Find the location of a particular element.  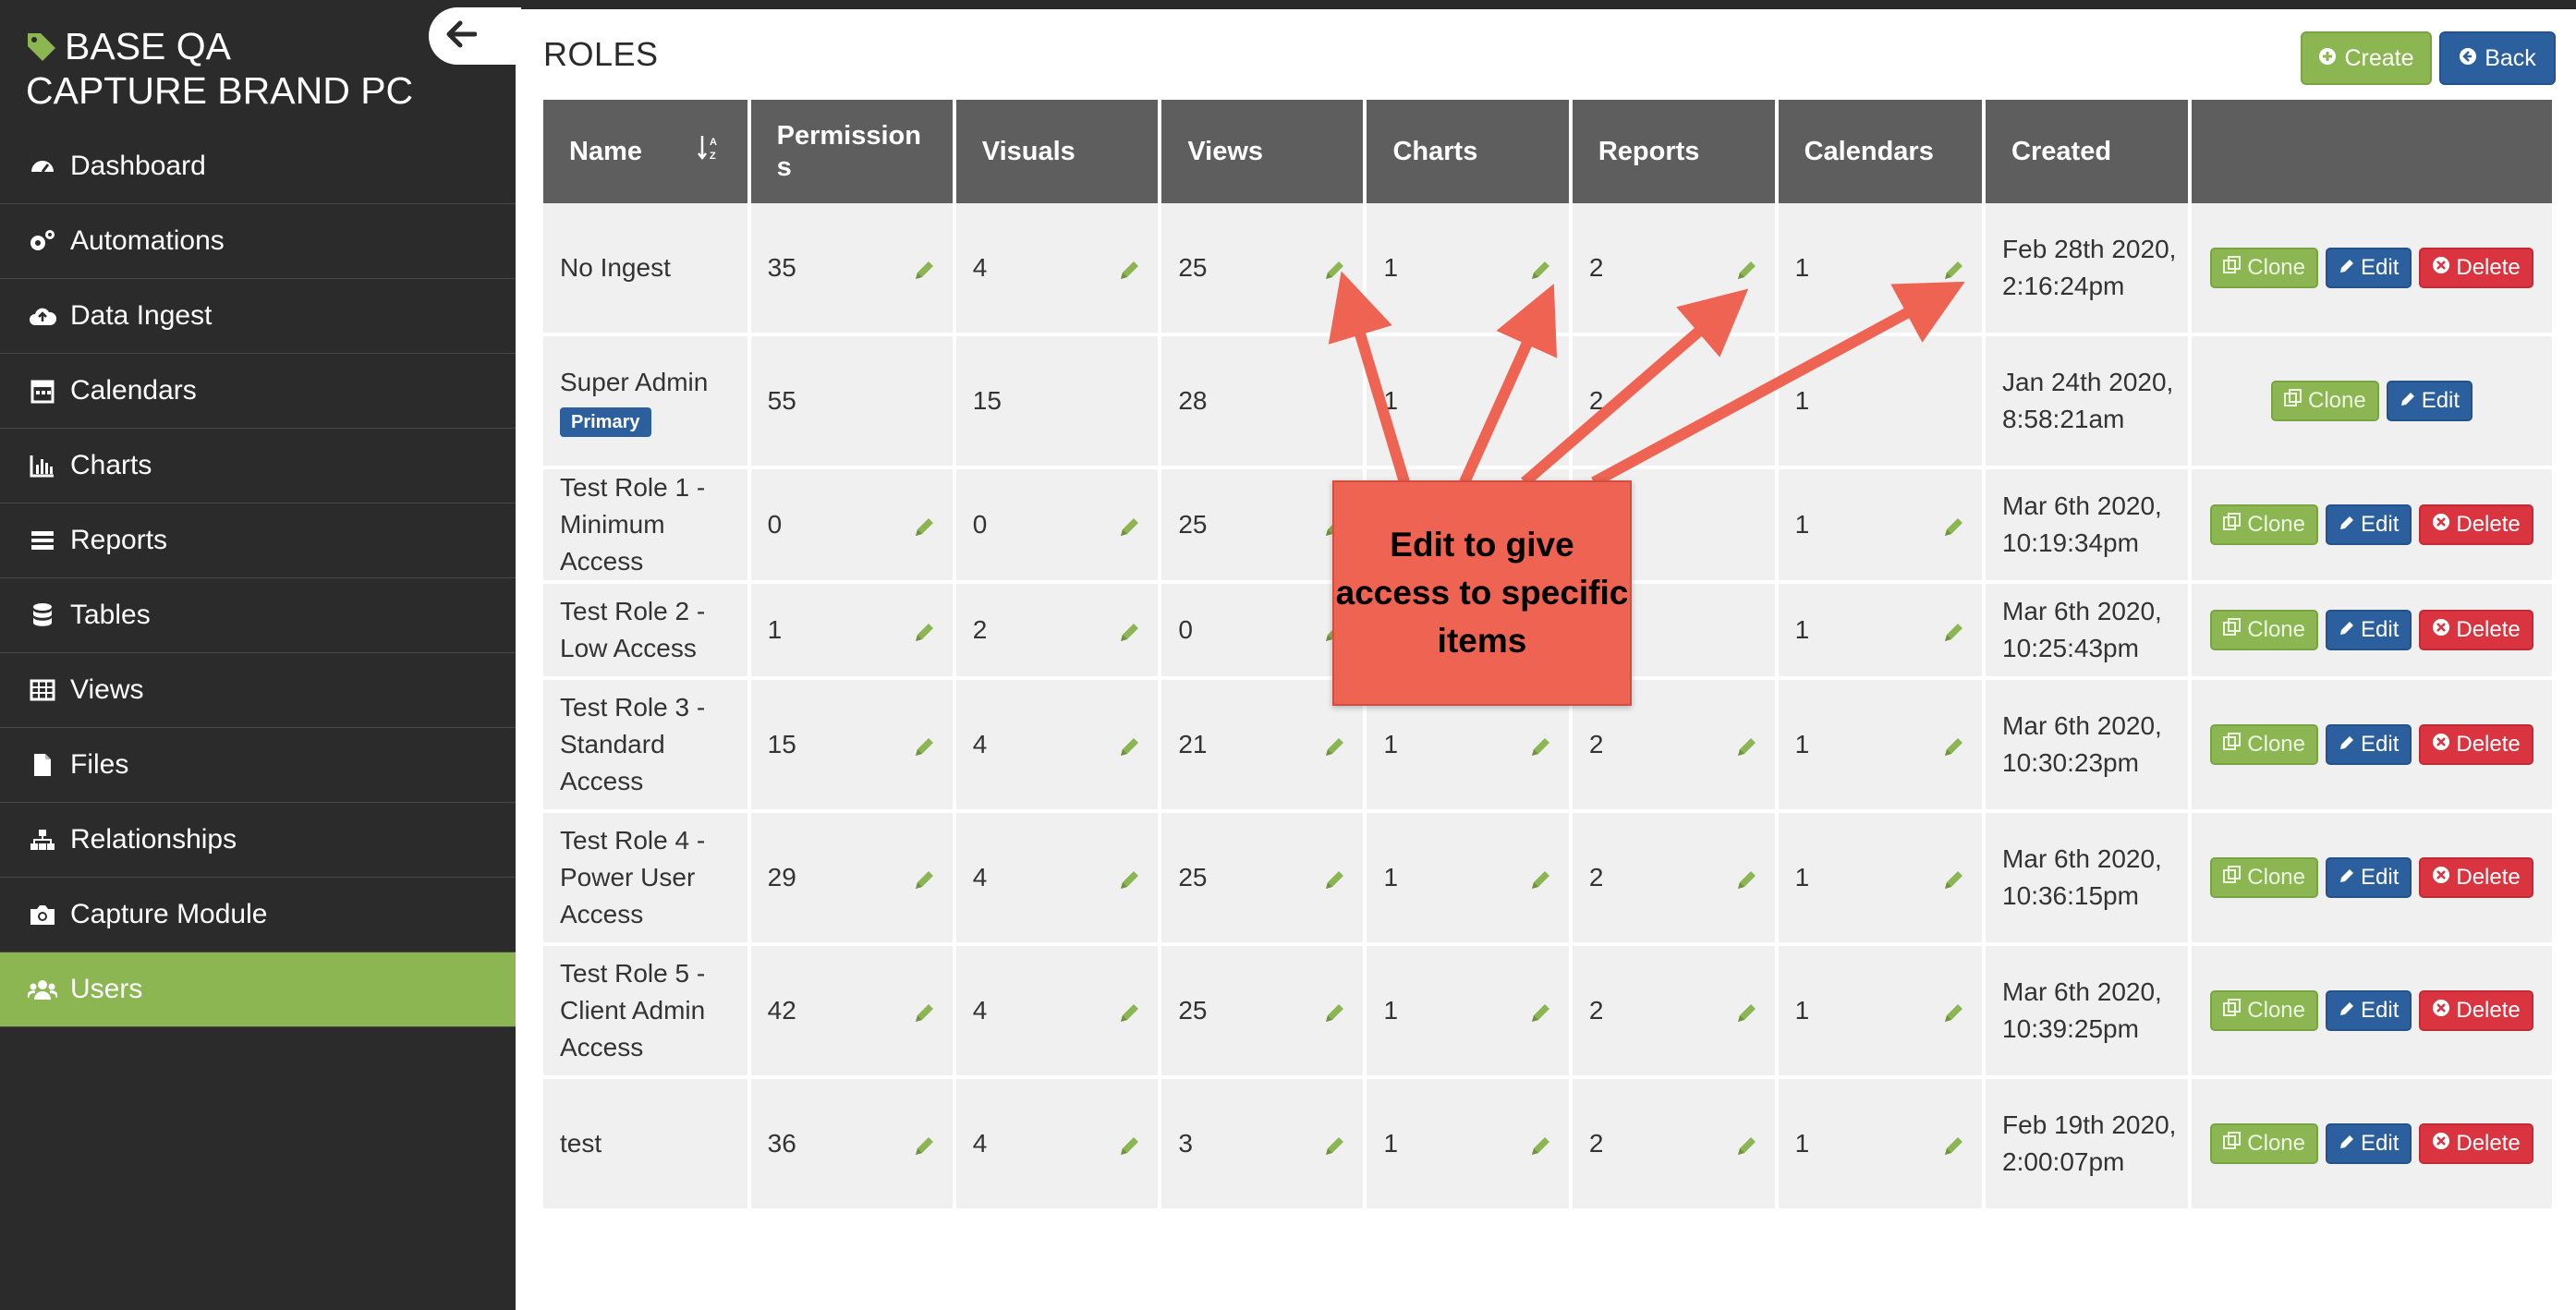

sidebar-item-users: Users is located at coordinates (258, 990).